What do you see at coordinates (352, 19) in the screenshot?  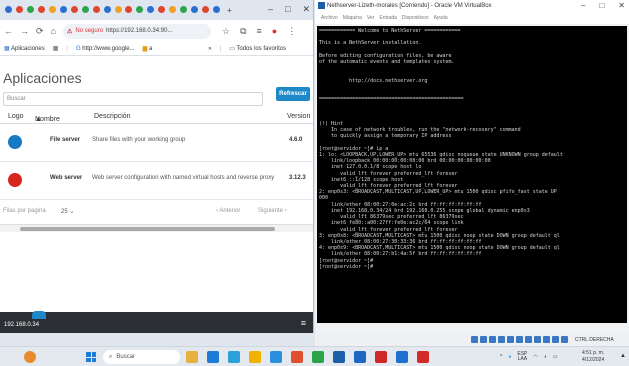 I see `menu-maquina: Máquina` at bounding box center [352, 19].